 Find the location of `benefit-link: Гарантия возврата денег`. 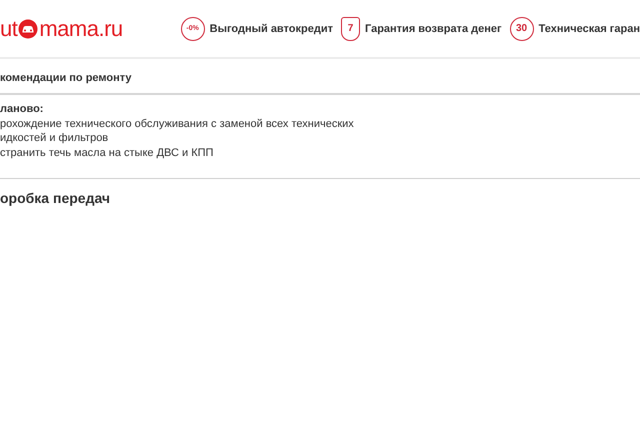

benefit-link: Гарантия возврата денег is located at coordinates (433, 28).